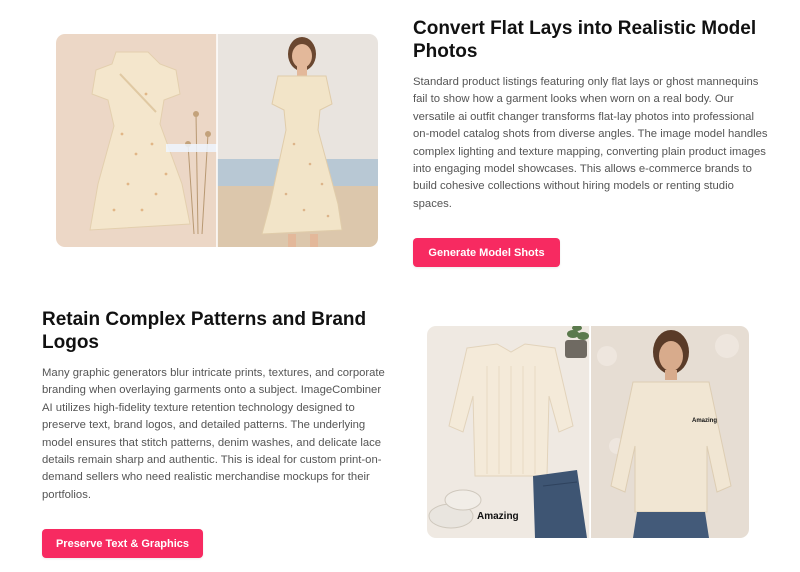 The height and width of the screenshot is (572, 800). I want to click on sweater-print-text-model: Amazing, so click(705, 421).